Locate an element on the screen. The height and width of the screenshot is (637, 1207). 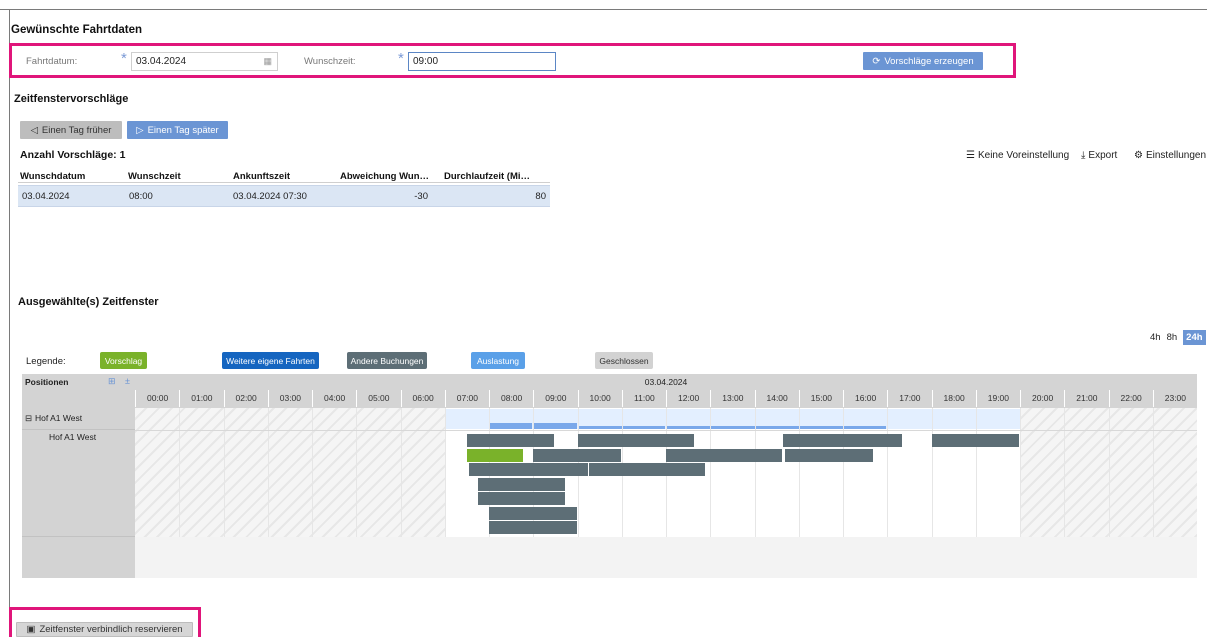
prev-day-button: ◁ Einen Tag früher is located at coordinates (71, 130).